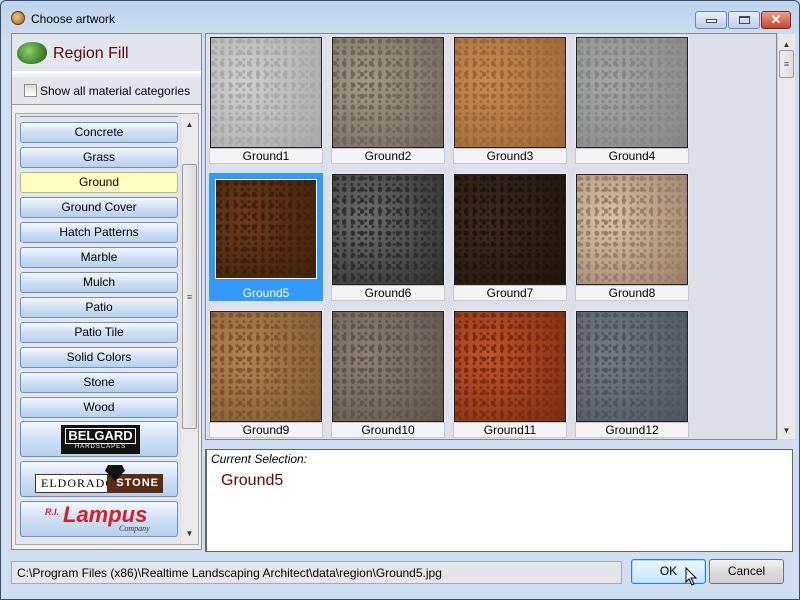  I want to click on show-all-row: Show all material categories, so click(106, 91).